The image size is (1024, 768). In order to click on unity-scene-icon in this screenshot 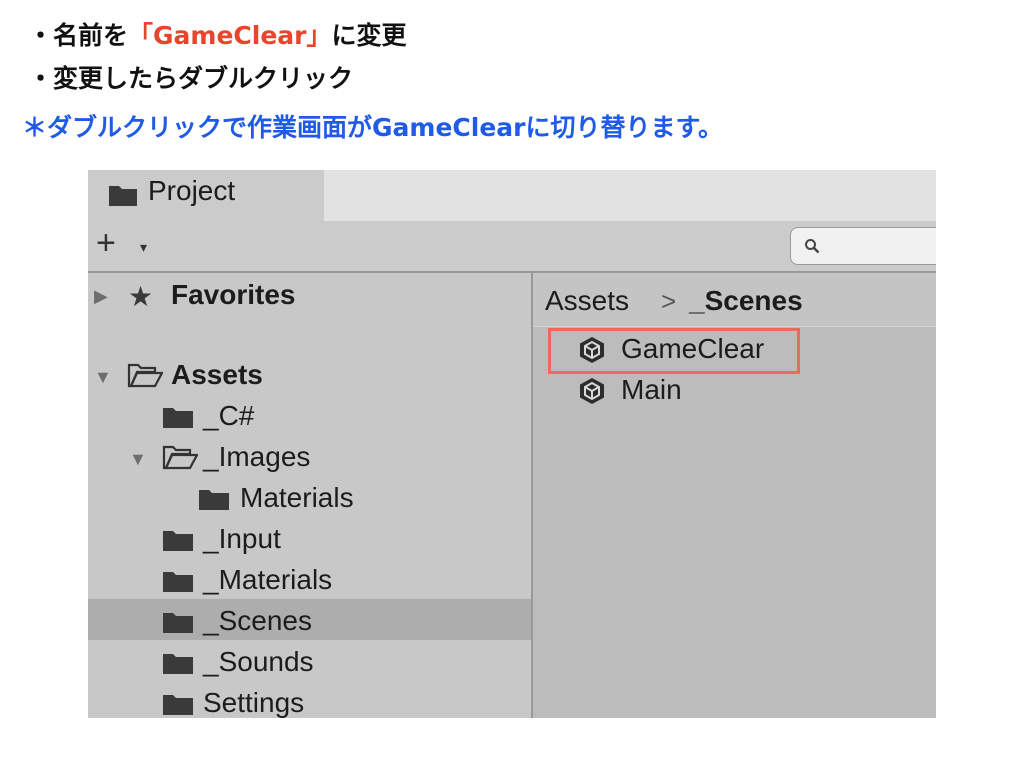, I will do `click(592, 391)`.